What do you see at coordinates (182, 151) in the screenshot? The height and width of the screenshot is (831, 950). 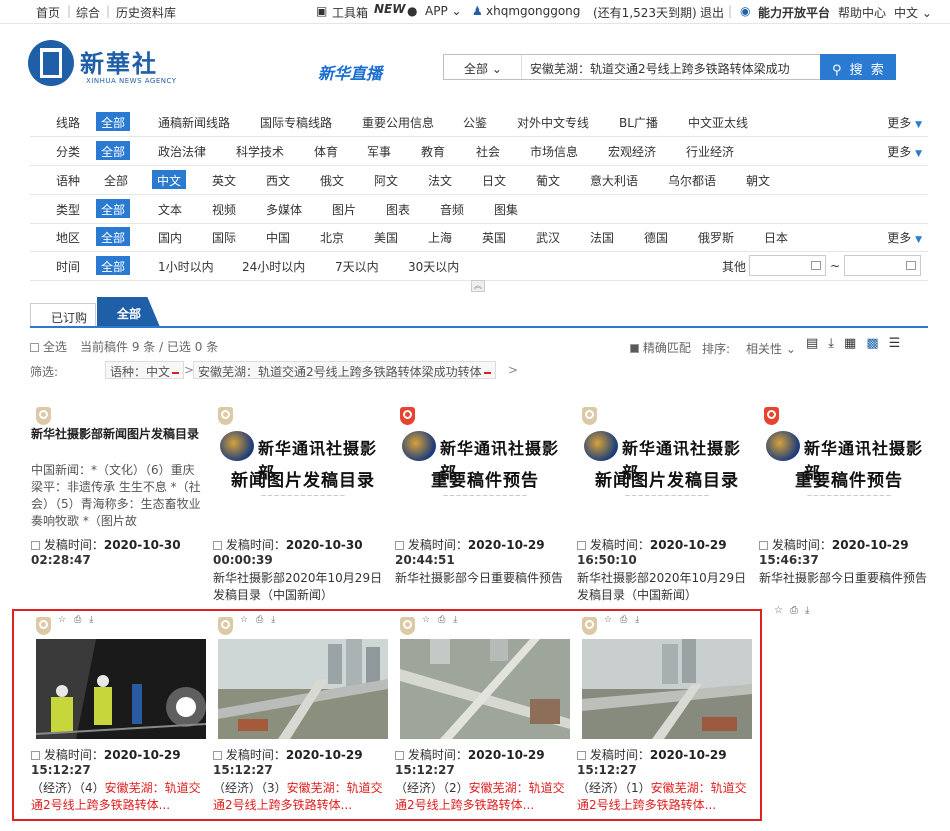 I see `filter-option: 政治法律` at bounding box center [182, 151].